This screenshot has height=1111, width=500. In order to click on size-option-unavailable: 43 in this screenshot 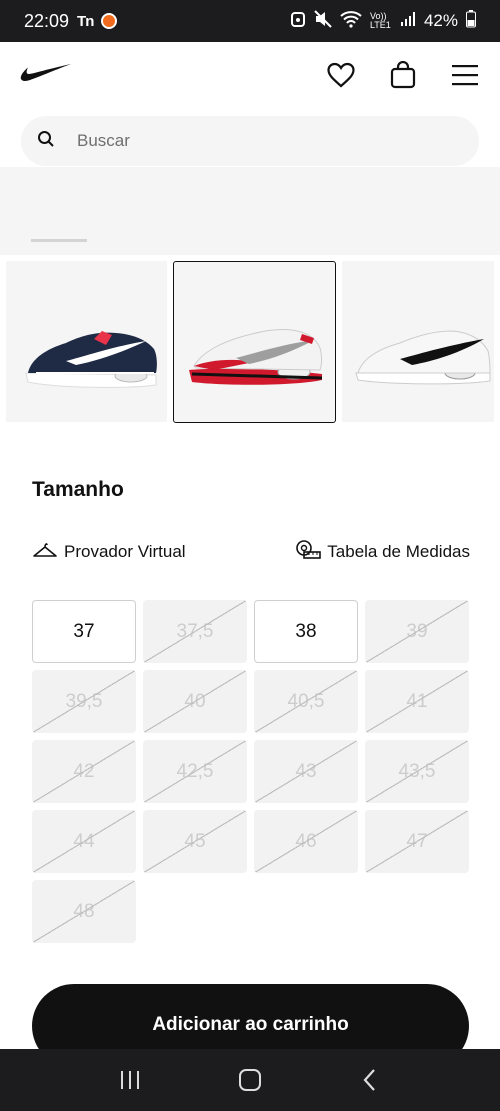, I will do `click(306, 771)`.